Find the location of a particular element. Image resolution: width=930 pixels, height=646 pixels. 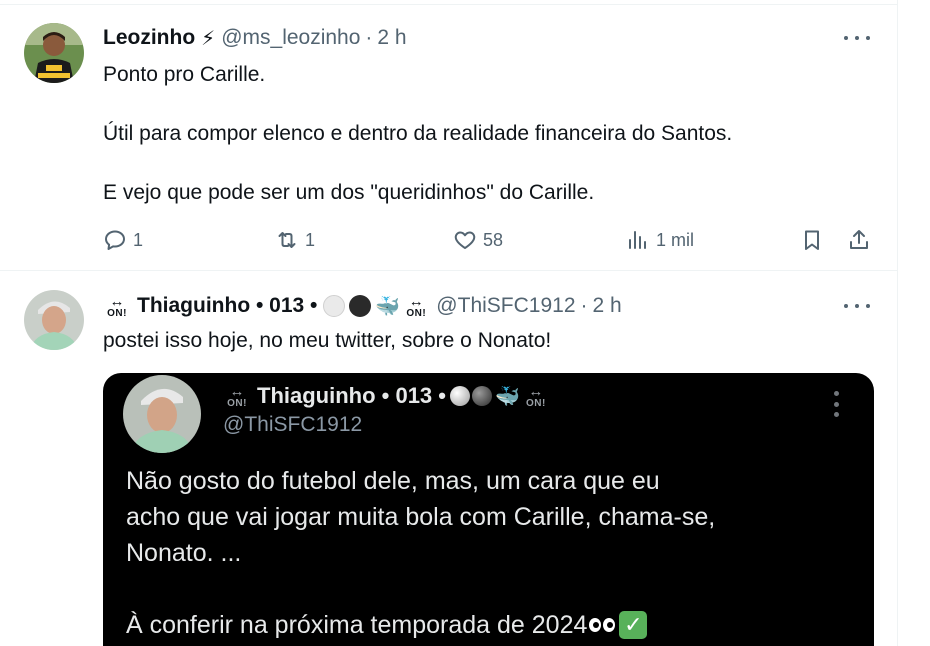

author-handle: @ThiSFC1912 is located at coordinates (505, 306).